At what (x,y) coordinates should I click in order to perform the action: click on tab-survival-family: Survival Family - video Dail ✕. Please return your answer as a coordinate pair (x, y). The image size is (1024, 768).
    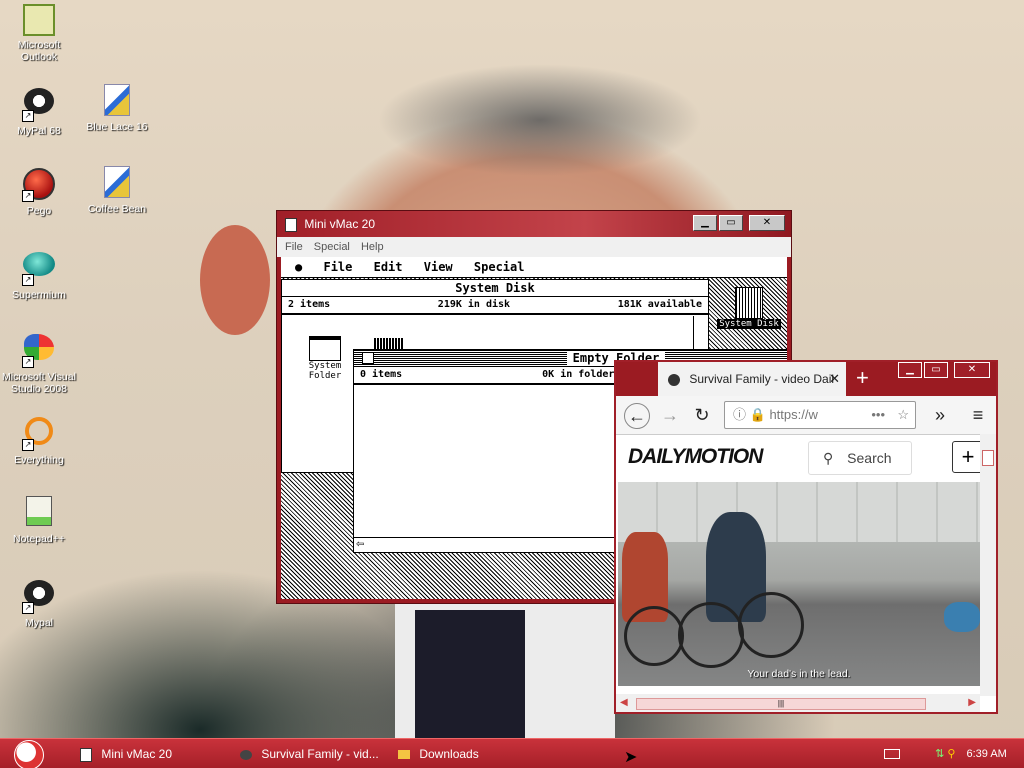
    Looking at the image, I should click on (752, 379).